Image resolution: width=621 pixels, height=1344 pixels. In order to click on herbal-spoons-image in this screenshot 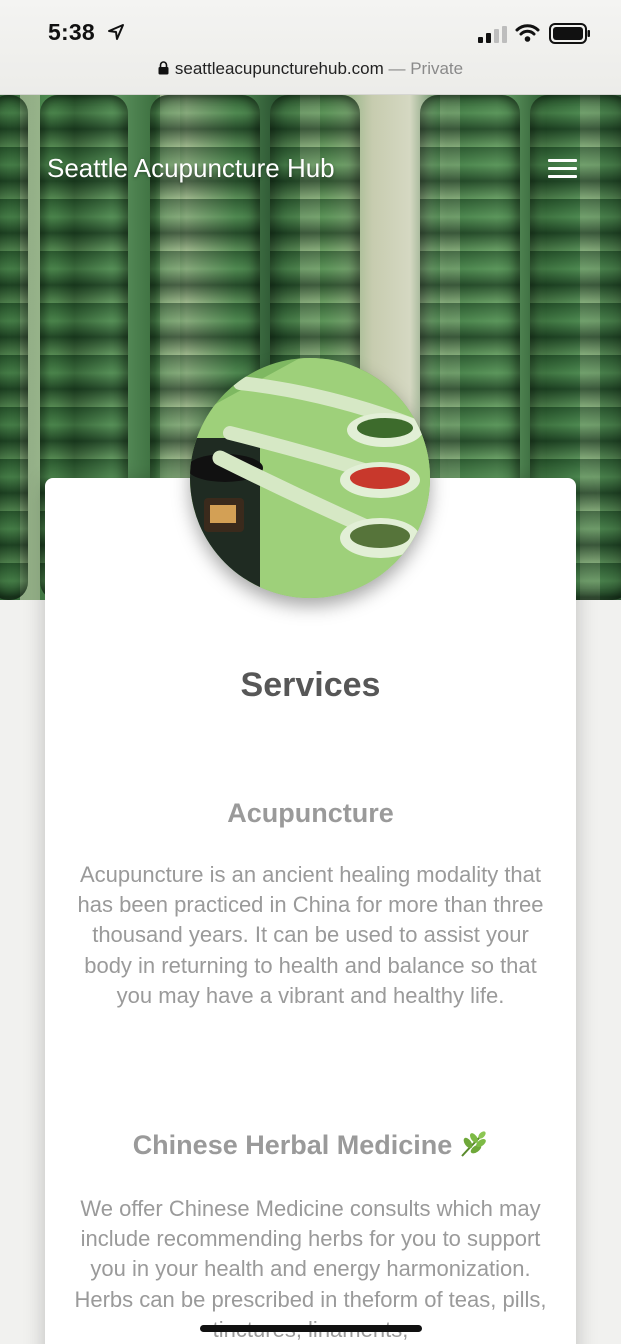, I will do `click(310, 478)`.